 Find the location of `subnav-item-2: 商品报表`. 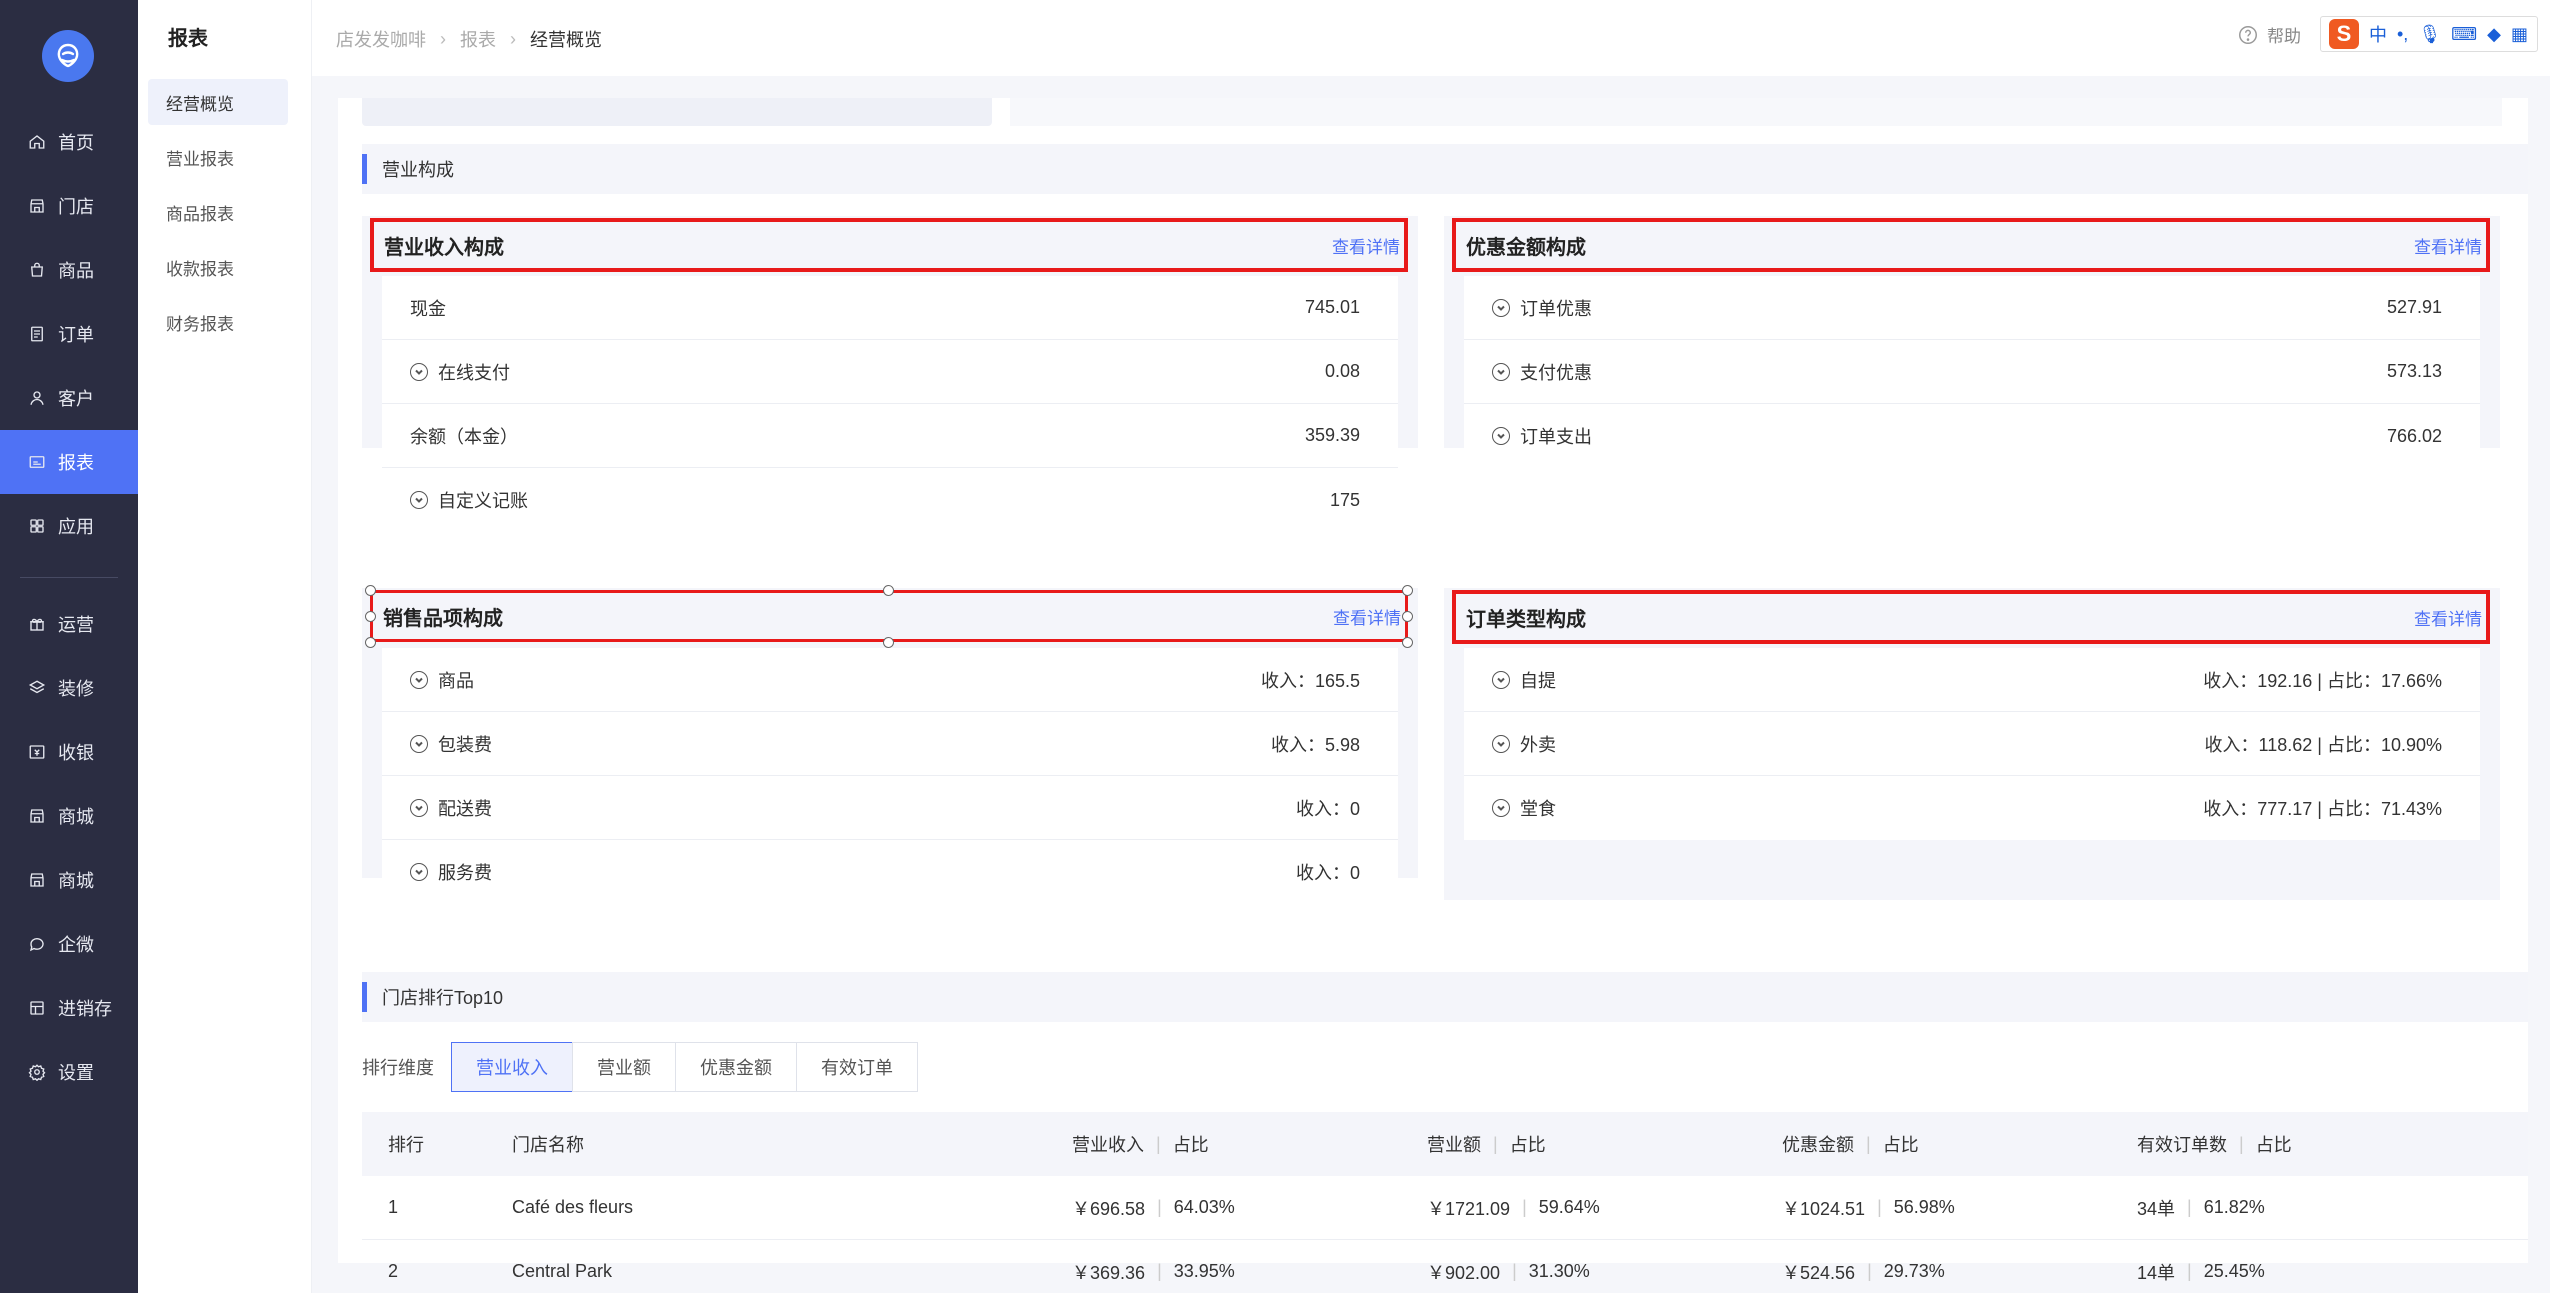

subnav-item-2: 商品报表 is located at coordinates (218, 212).